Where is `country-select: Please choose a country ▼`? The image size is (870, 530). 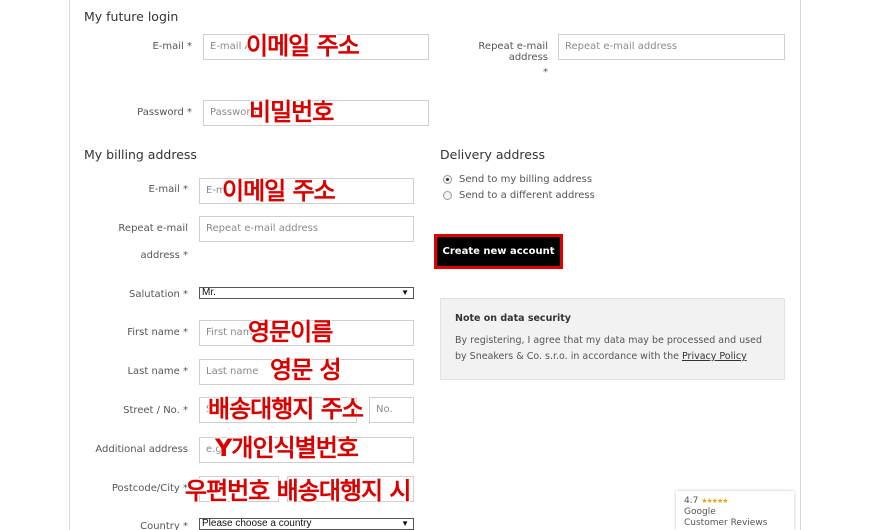 country-select: Please choose a country ▼ is located at coordinates (306, 524).